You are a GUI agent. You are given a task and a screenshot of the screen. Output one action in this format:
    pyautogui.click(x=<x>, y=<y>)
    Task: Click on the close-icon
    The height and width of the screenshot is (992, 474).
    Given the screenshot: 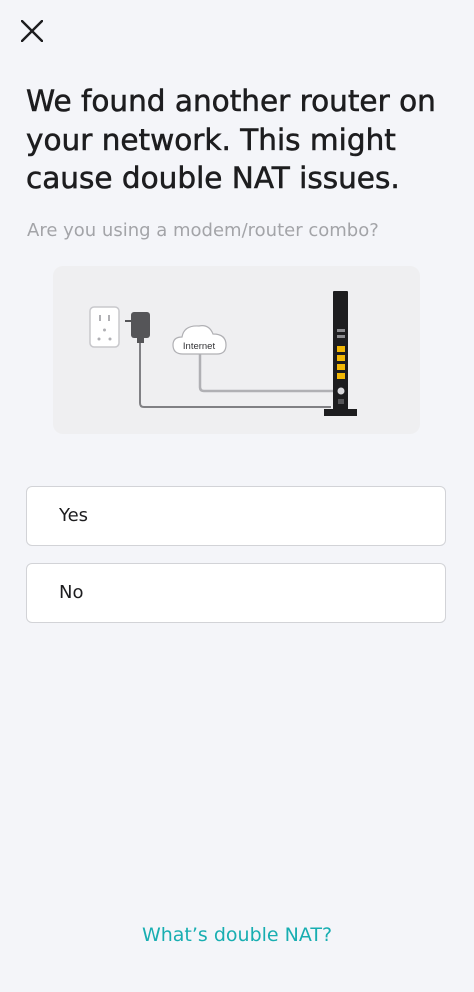 What is the action you would take?
    pyautogui.click(x=32, y=31)
    